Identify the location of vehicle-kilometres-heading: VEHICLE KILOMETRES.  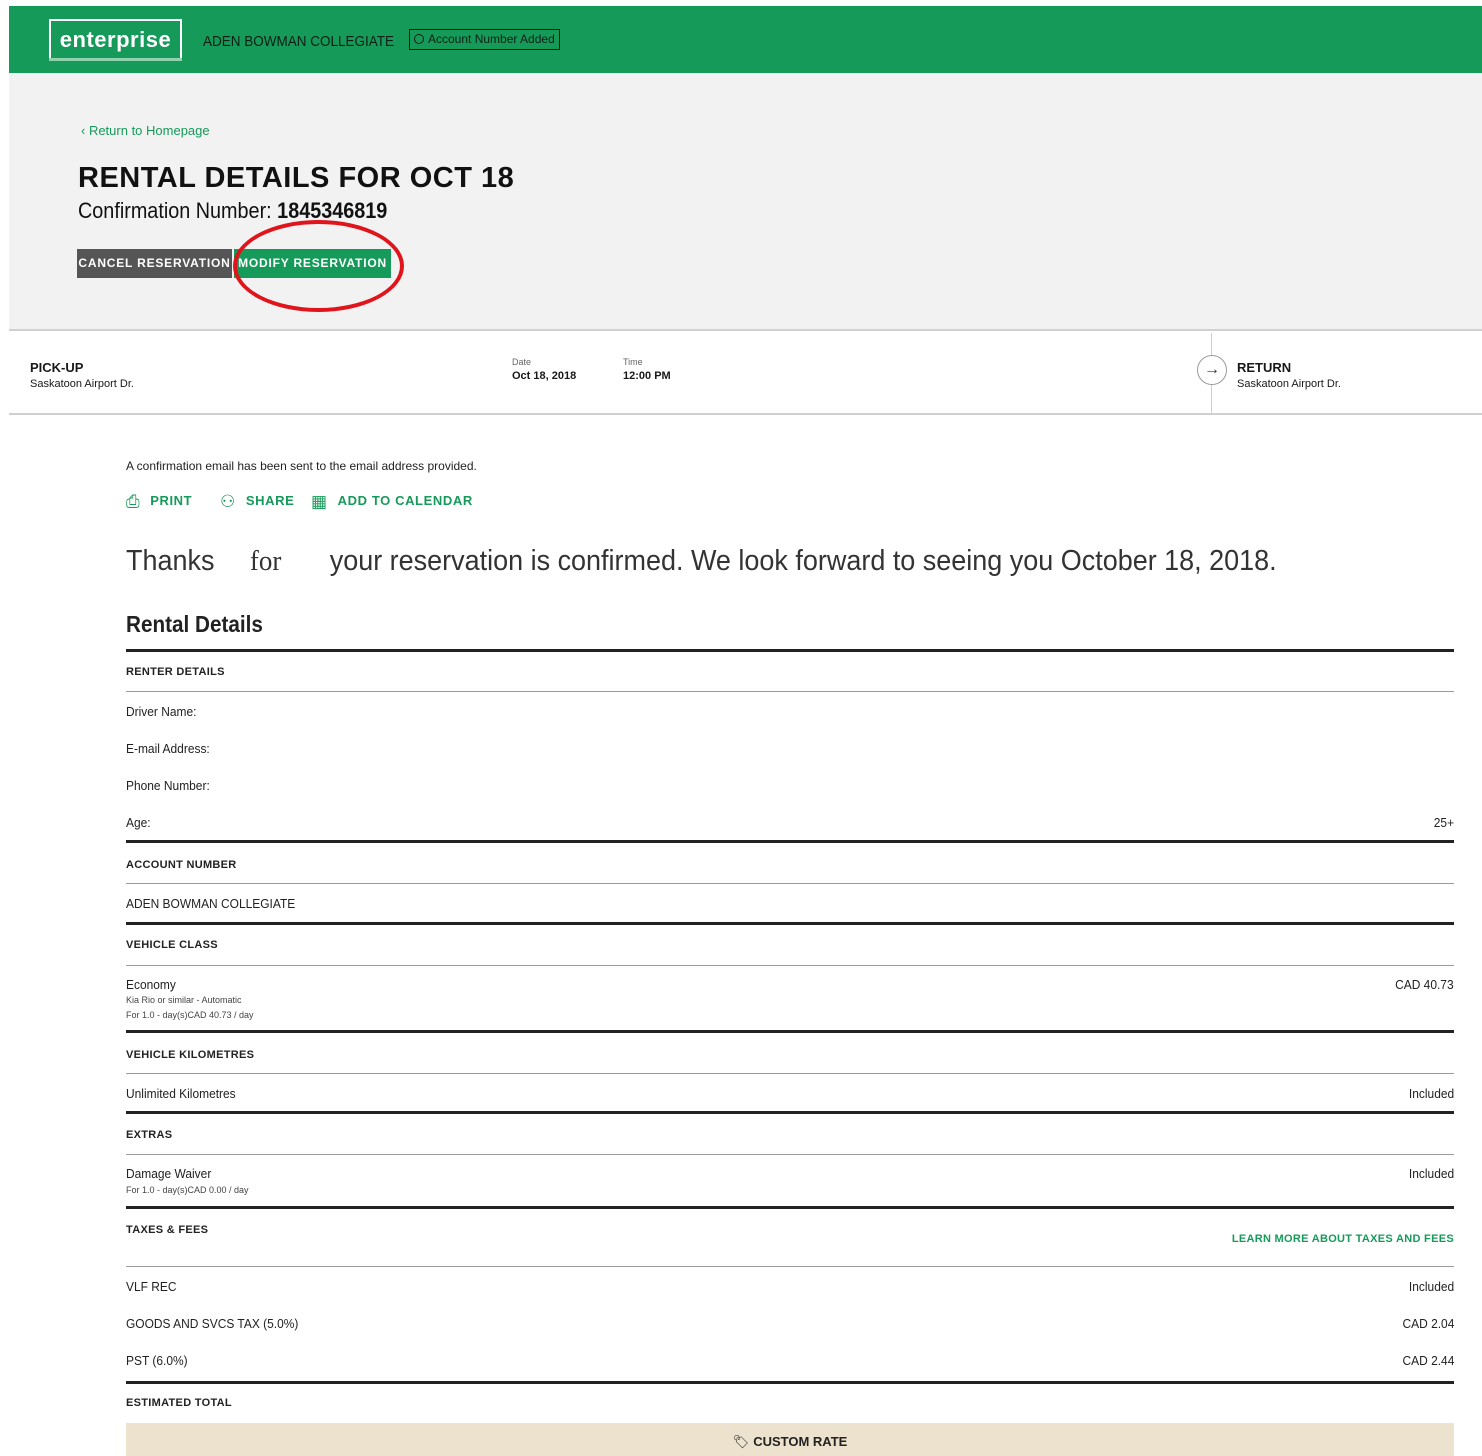
(190, 1055).